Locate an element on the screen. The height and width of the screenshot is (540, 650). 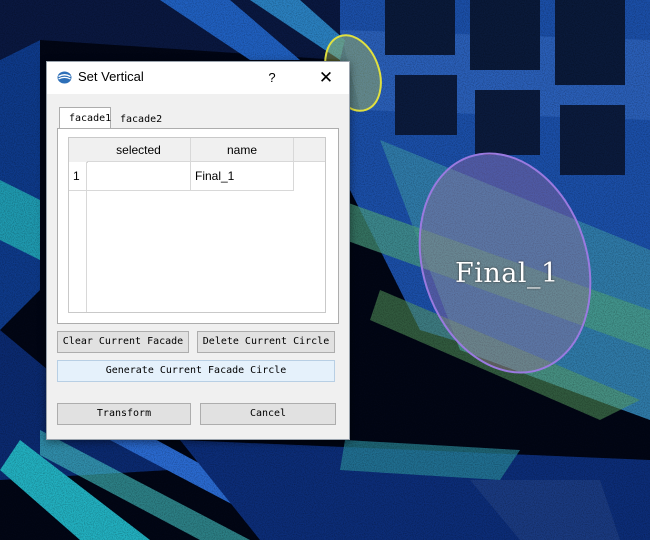
app-logo-icon is located at coordinates (64, 77).